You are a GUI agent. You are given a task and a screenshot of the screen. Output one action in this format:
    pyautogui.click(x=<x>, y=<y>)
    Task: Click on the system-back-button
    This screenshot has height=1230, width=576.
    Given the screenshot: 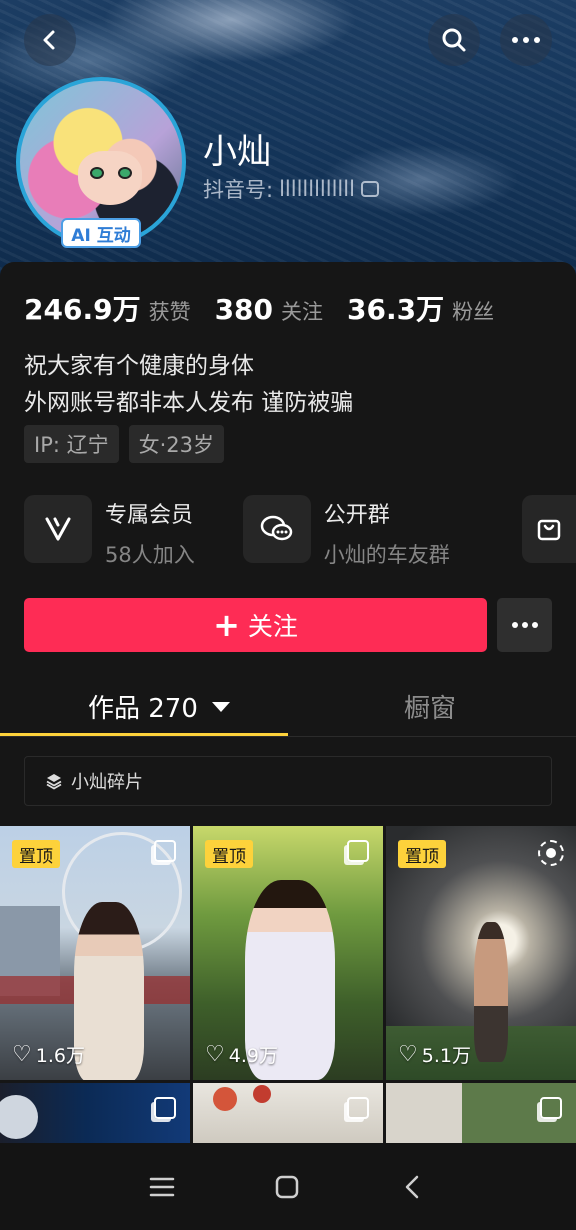 What is the action you would take?
    pyautogui.click(x=412, y=1187)
    